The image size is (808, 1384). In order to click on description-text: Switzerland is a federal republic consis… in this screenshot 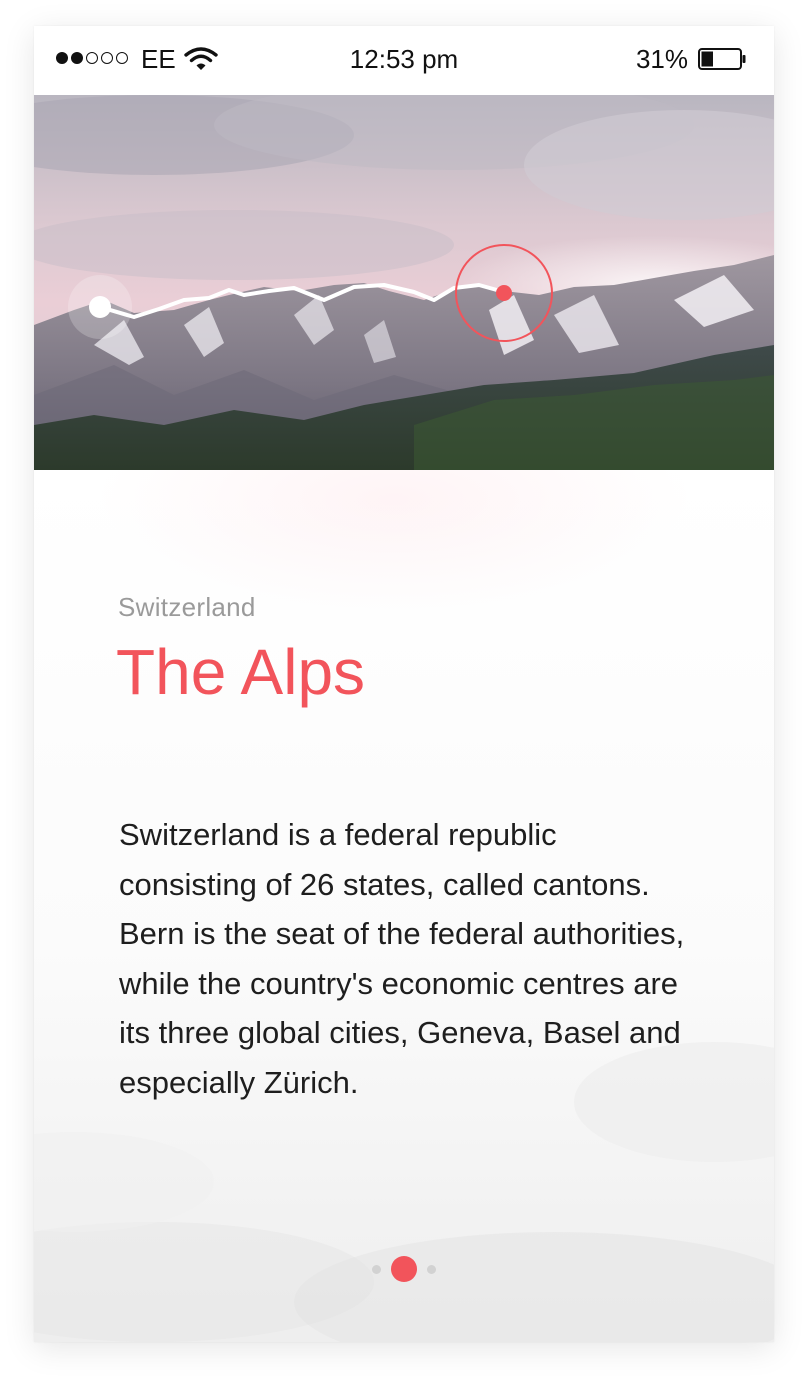, I will do `click(402, 958)`.